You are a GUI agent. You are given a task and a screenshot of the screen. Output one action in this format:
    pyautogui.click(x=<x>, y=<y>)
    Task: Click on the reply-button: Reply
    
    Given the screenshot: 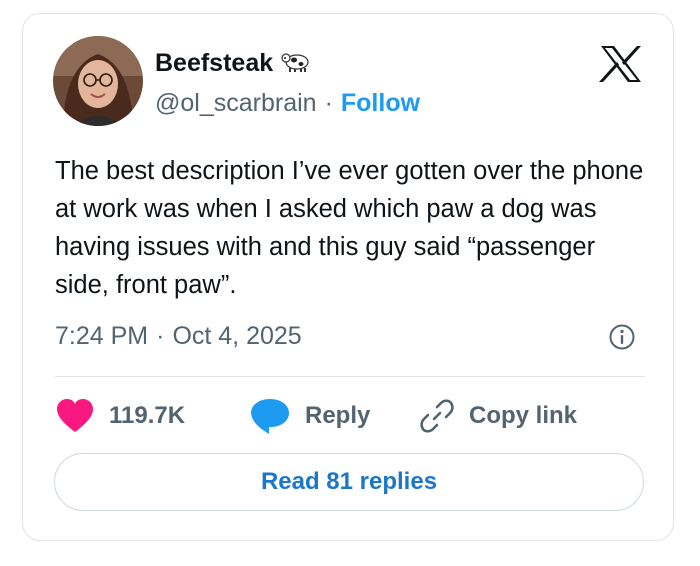 What is the action you would take?
    pyautogui.click(x=309, y=416)
    